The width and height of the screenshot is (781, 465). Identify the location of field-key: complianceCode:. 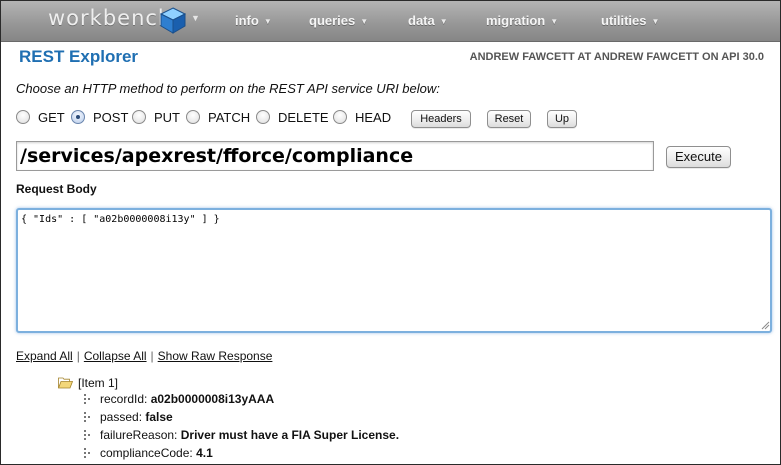
(146, 453).